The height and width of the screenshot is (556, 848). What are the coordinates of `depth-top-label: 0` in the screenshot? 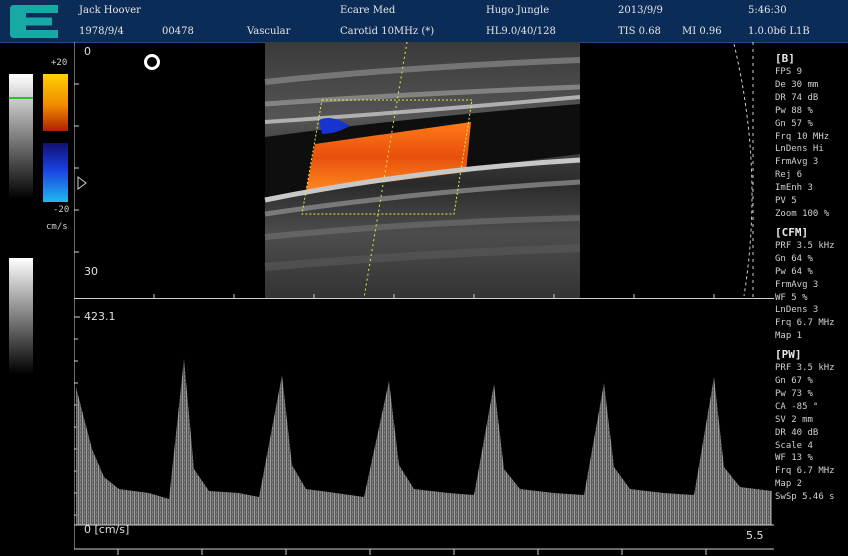 It's located at (87, 51).